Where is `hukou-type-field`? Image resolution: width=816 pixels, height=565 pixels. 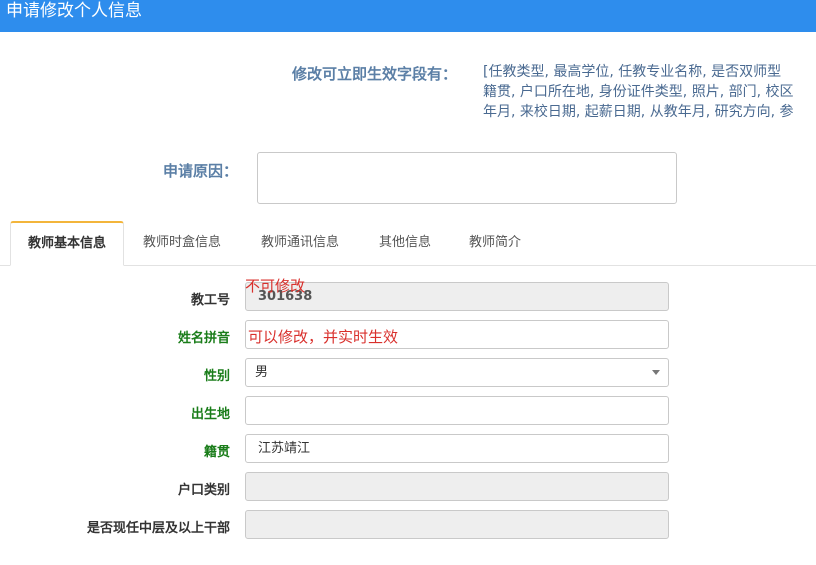
hukou-type-field is located at coordinates (457, 486).